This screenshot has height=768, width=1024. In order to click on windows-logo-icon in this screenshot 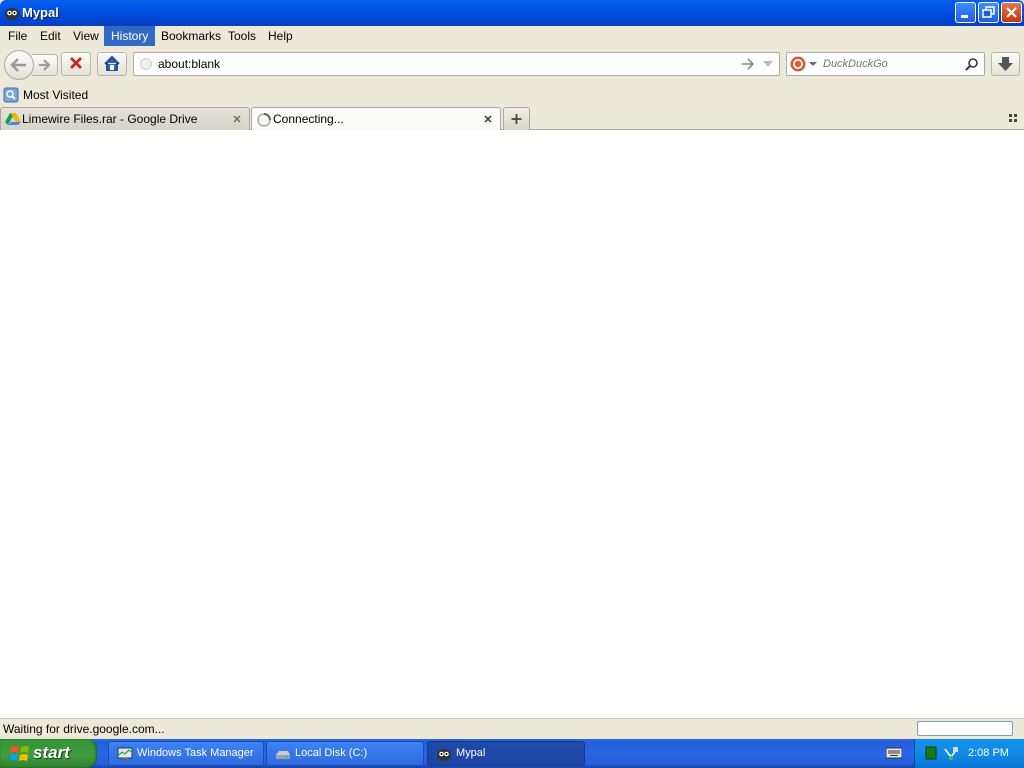, I will do `click(19, 753)`.